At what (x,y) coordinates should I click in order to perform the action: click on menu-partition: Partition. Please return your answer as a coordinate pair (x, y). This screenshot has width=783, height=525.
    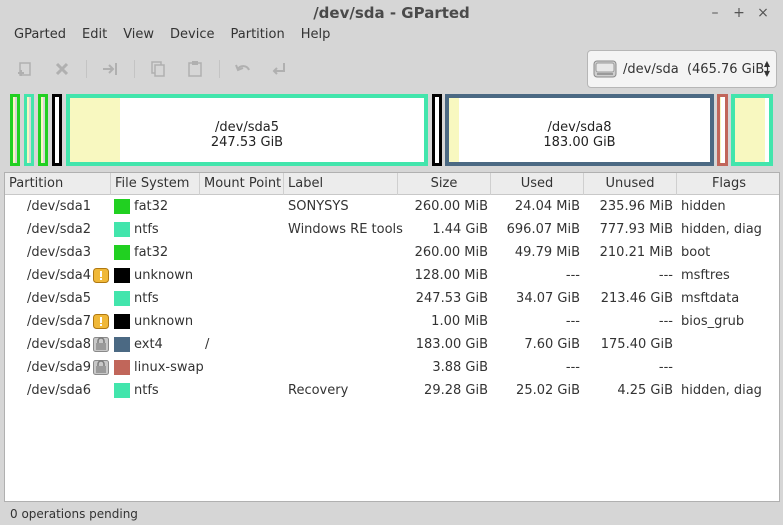
    Looking at the image, I should click on (258, 36).